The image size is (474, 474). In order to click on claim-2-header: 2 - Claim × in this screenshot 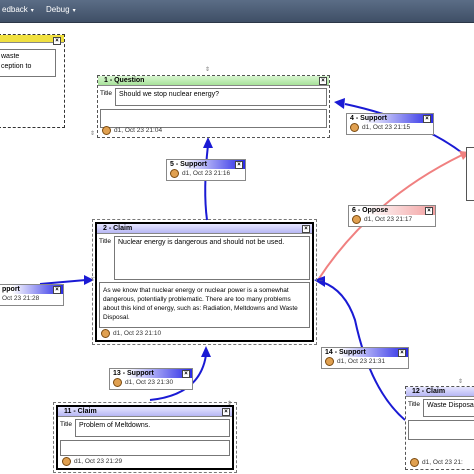, I will do `click(204, 229)`.